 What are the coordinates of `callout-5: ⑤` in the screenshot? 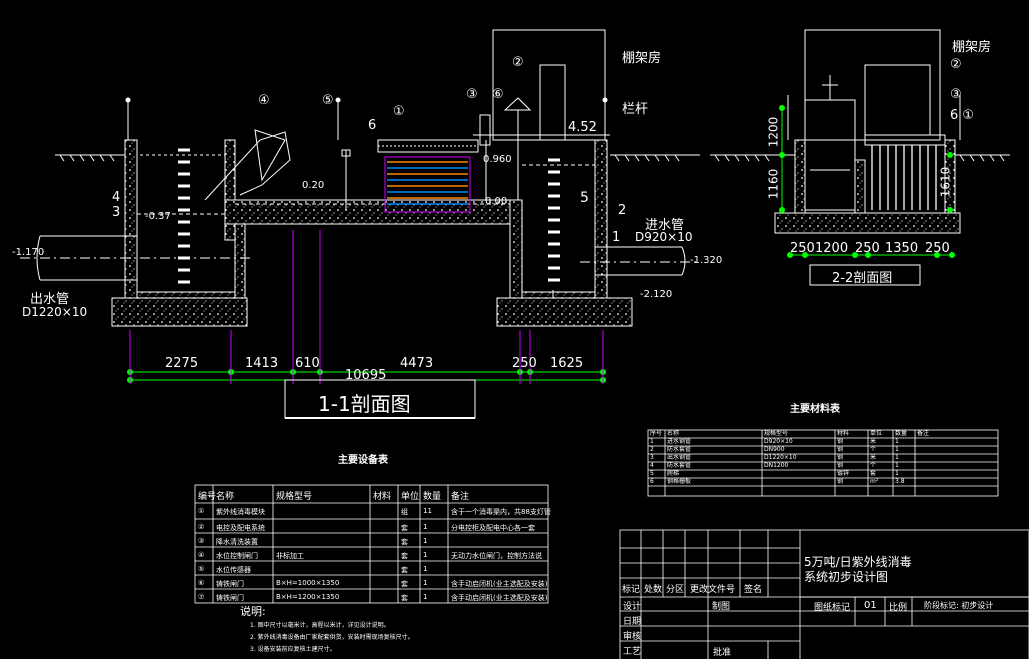 It's located at (328, 100).